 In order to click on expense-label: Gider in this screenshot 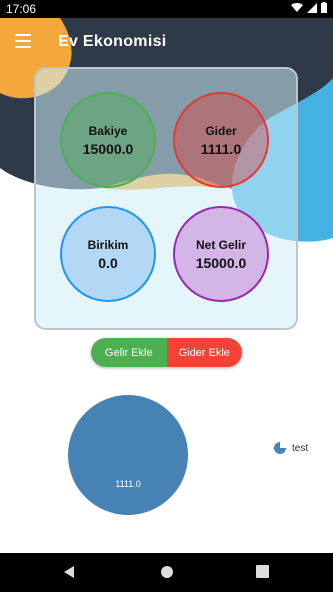, I will do `click(221, 130)`.